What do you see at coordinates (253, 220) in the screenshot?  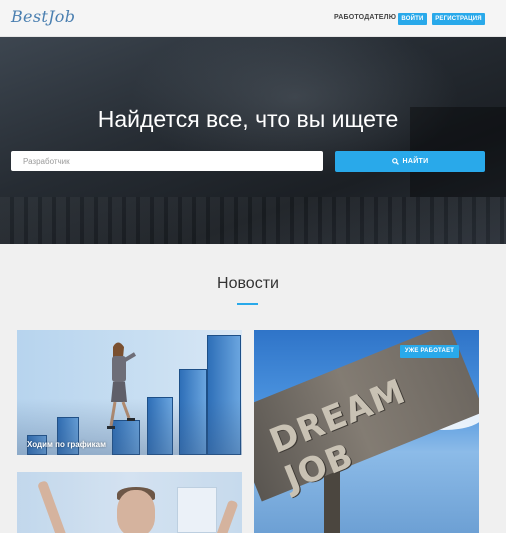 I see `hero-background-keyboard` at bounding box center [253, 220].